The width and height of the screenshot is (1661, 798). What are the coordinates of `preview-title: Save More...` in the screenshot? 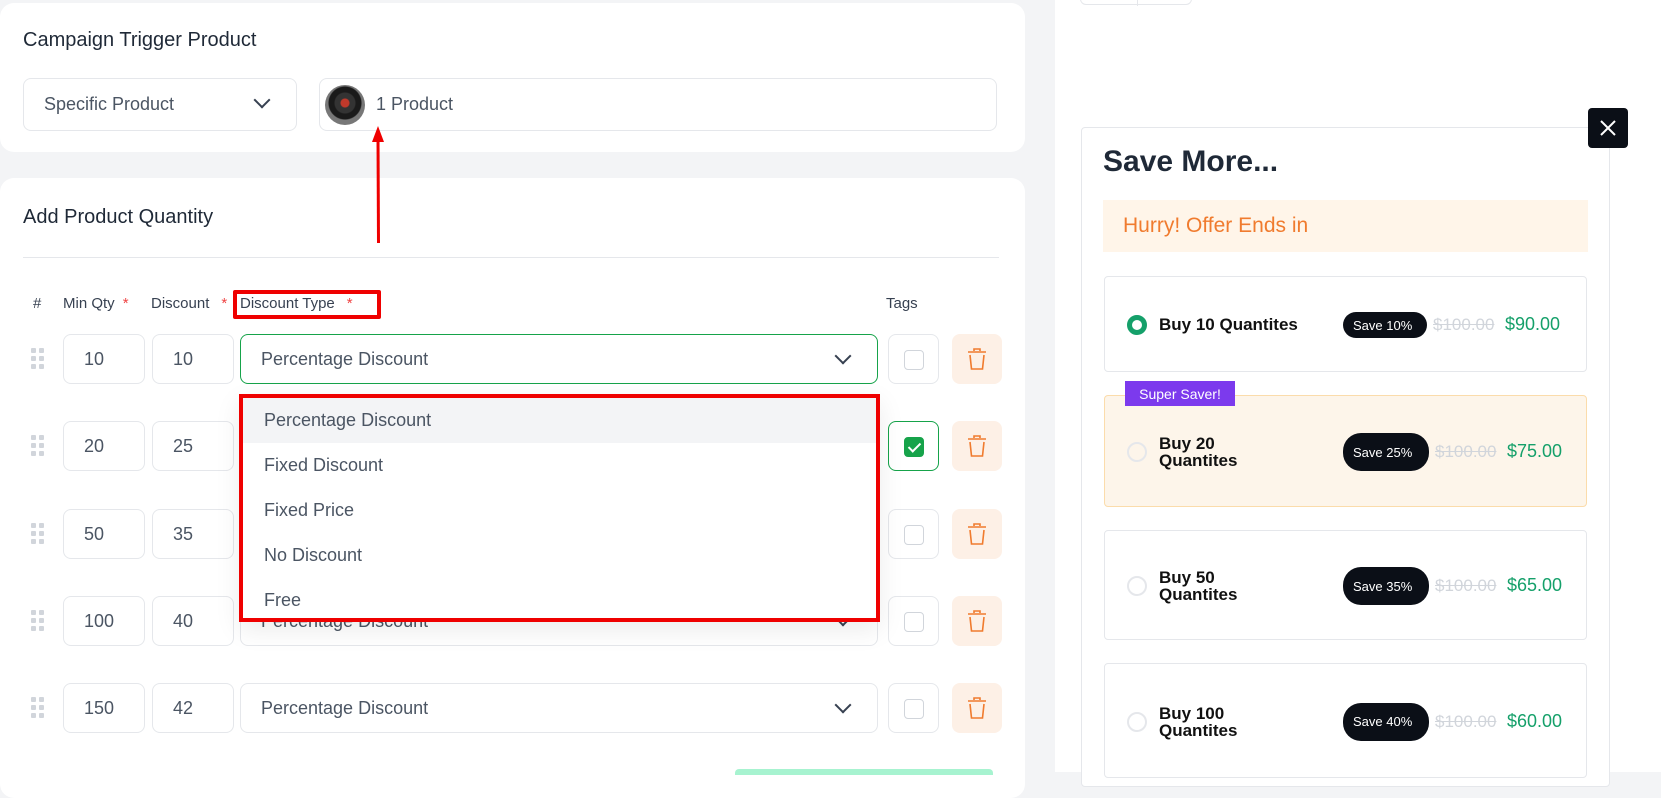 It's located at (1191, 161).